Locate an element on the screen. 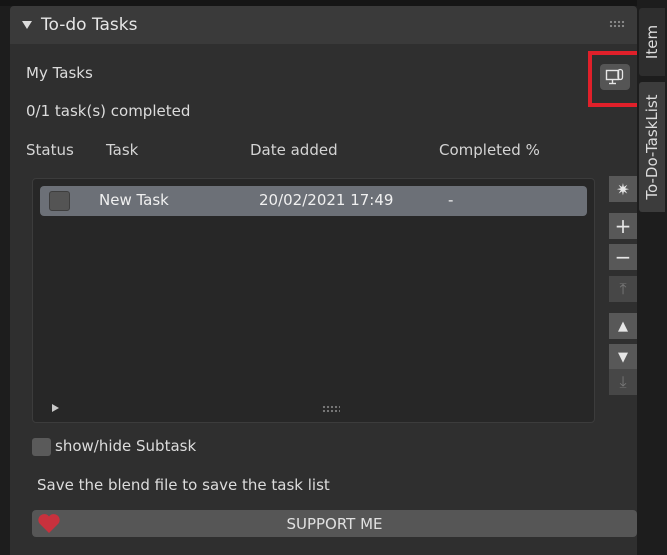  task-name: New Task is located at coordinates (134, 200).